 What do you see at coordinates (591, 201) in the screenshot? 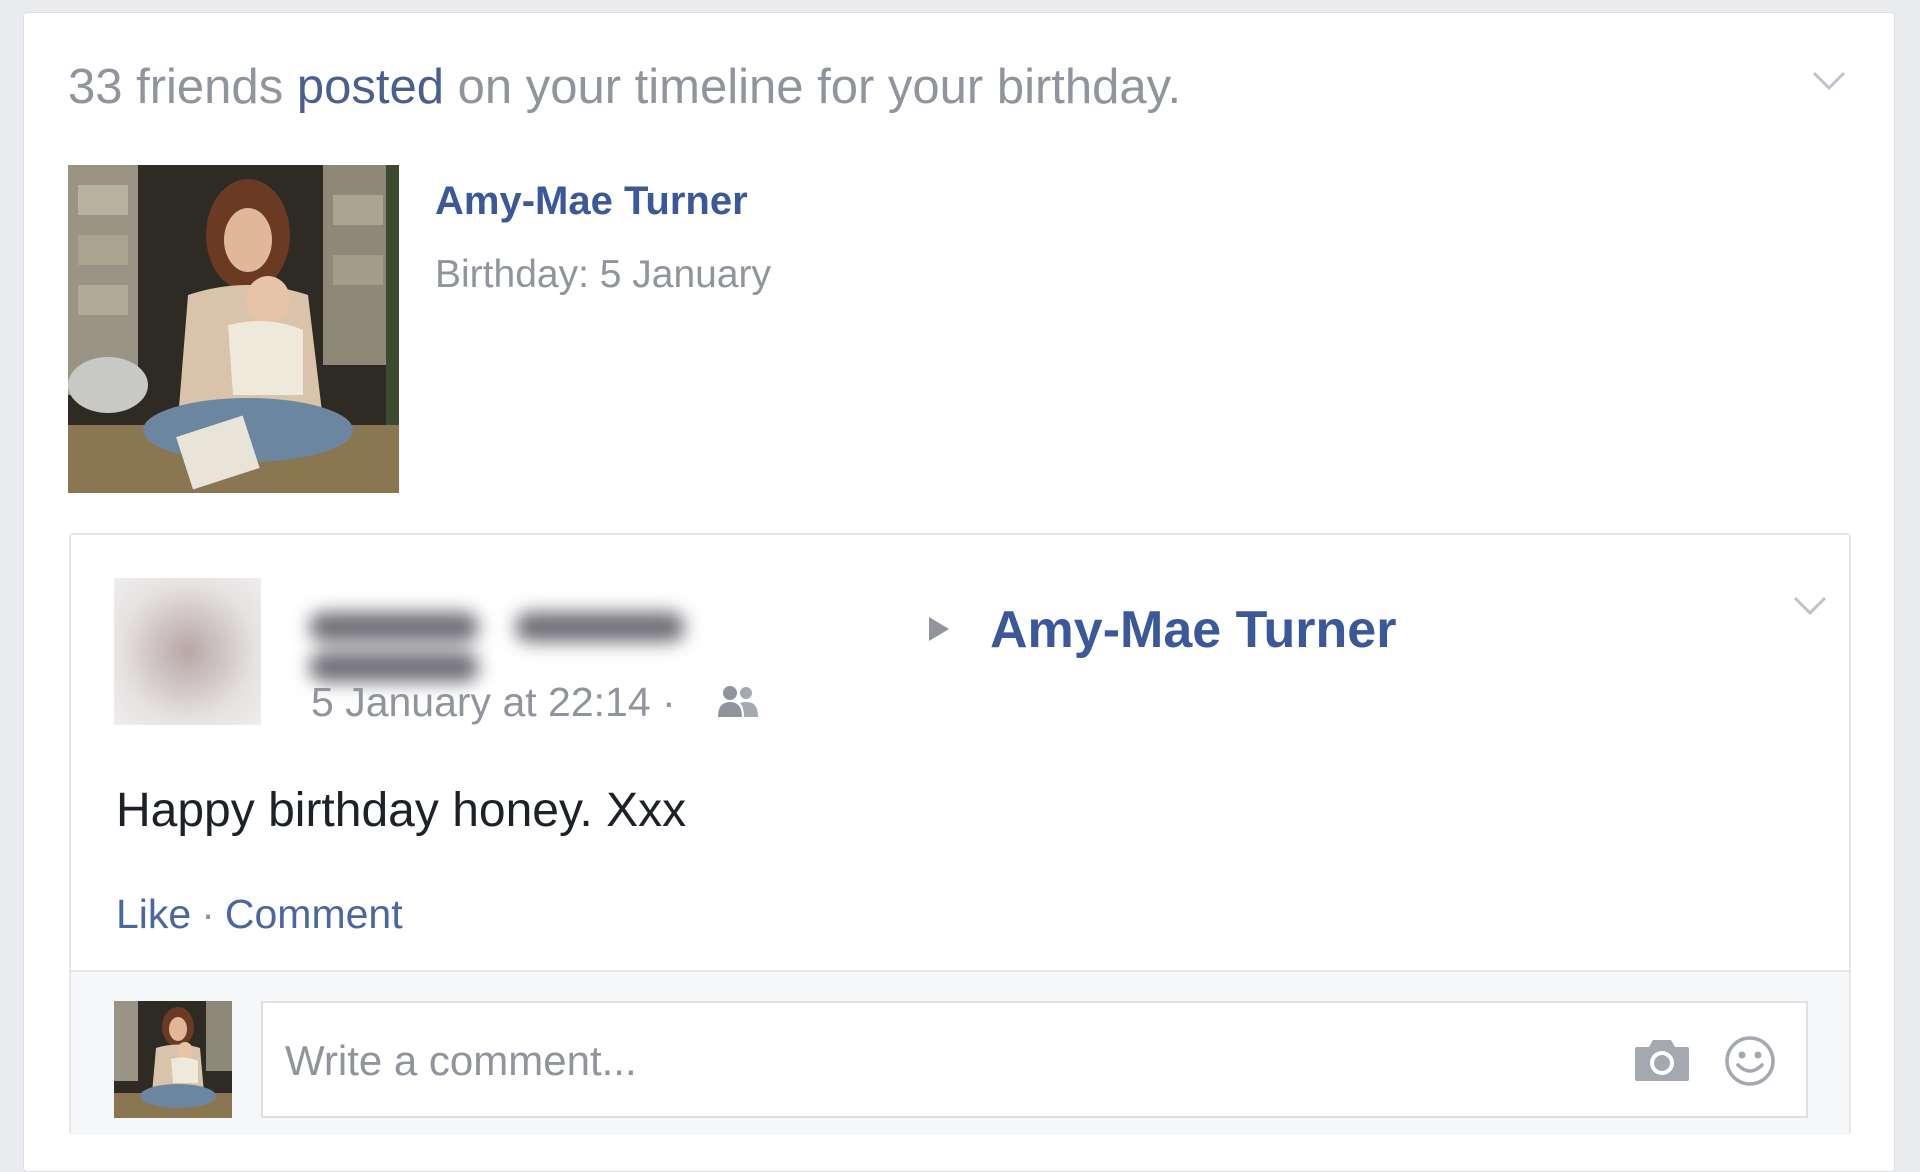
I see `profile-name-link: Amy-Mae Turner` at bounding box center [591, 201].